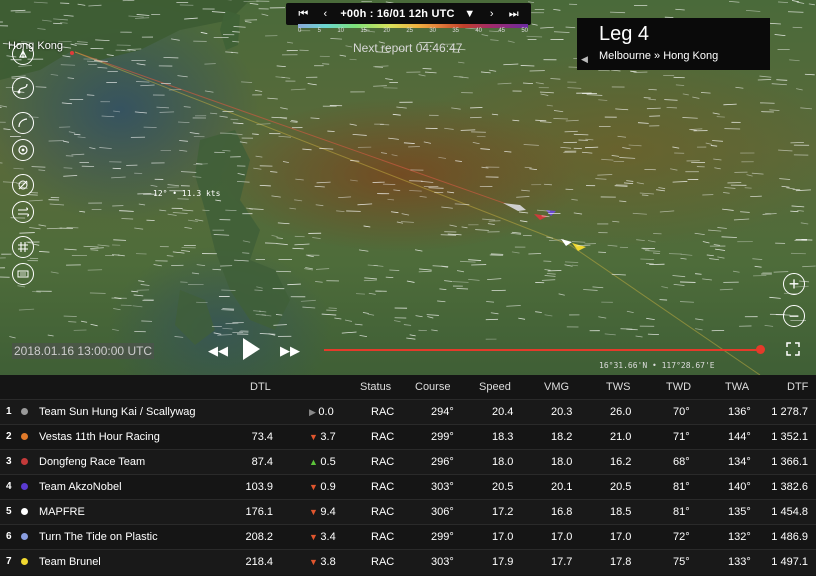 The height and width of the screenshot is (576, 816). What do you see at coordinates (794, 316) in the screenshot?
I see `zoom-out-button: −` at bounding box center [794, 316].